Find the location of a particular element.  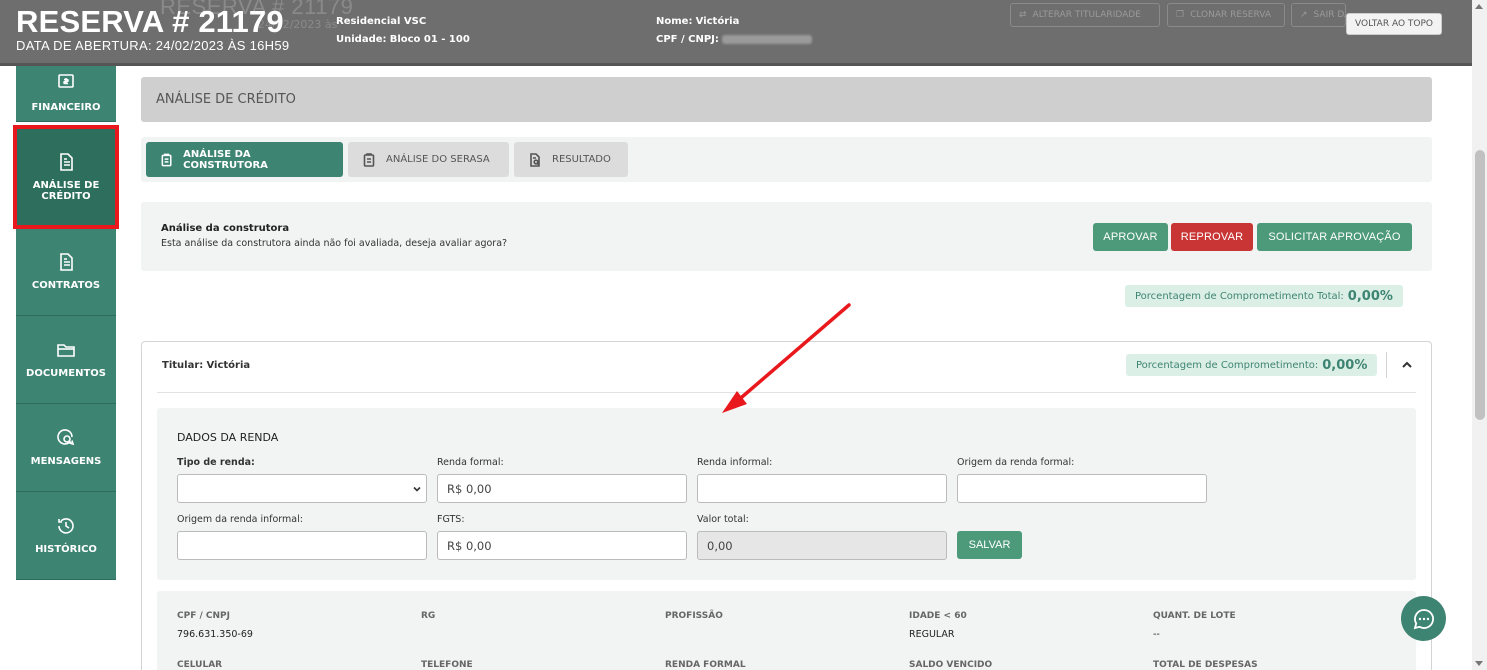

scroll-thumb is located at coordinates (1480, 285).